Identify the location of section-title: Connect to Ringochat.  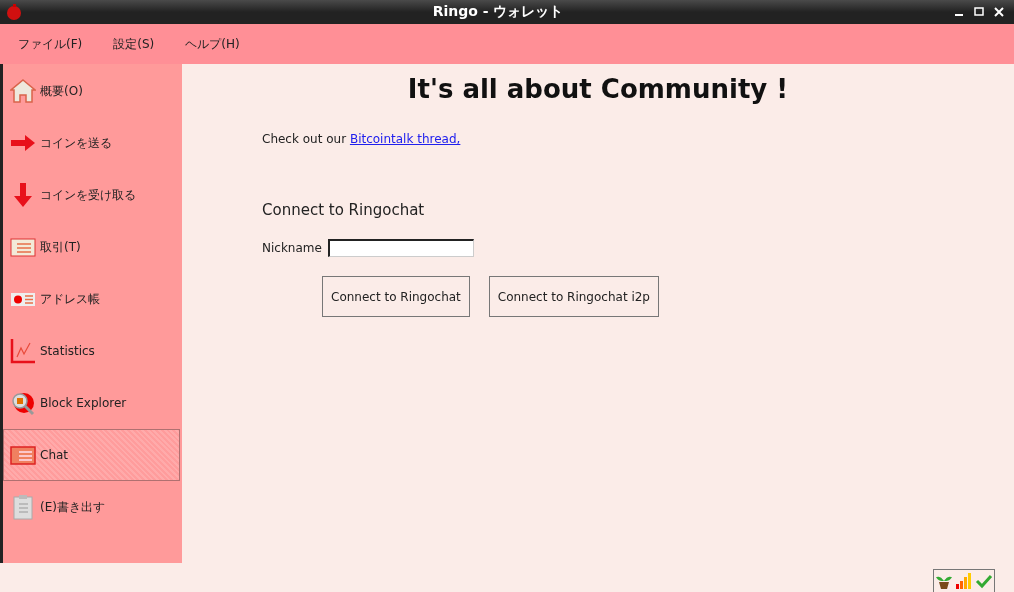
(344, 210).